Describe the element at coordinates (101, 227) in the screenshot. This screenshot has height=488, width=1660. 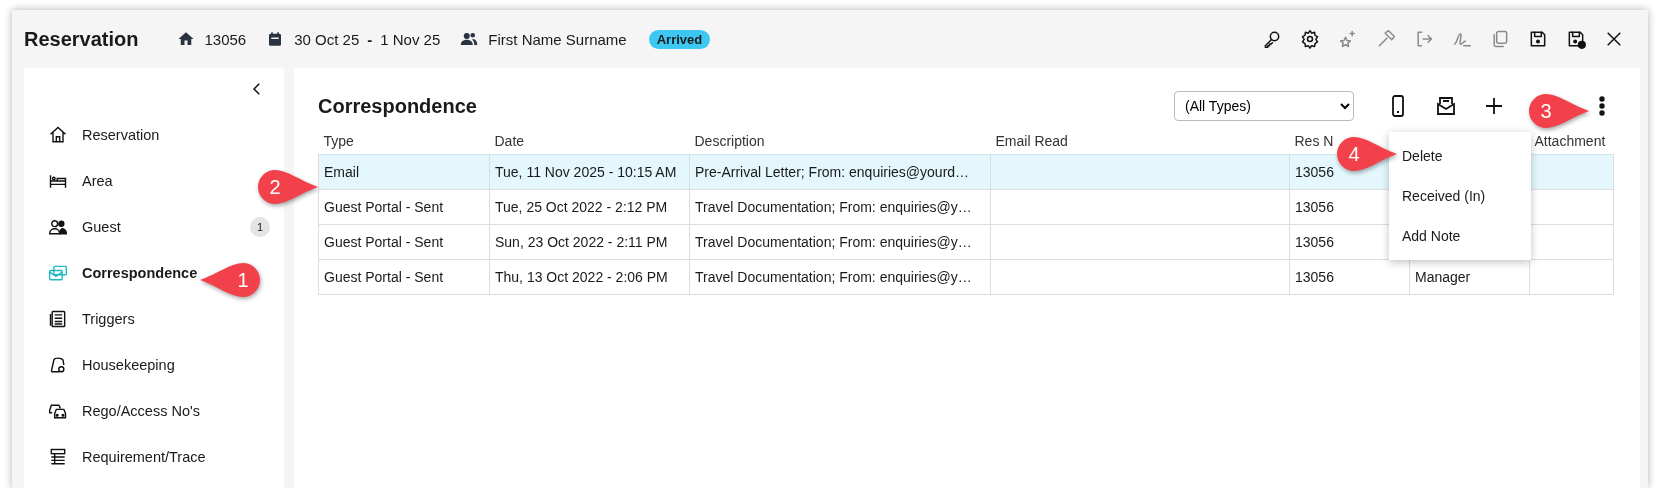
I see `sidebar-item: Guest` at that location.